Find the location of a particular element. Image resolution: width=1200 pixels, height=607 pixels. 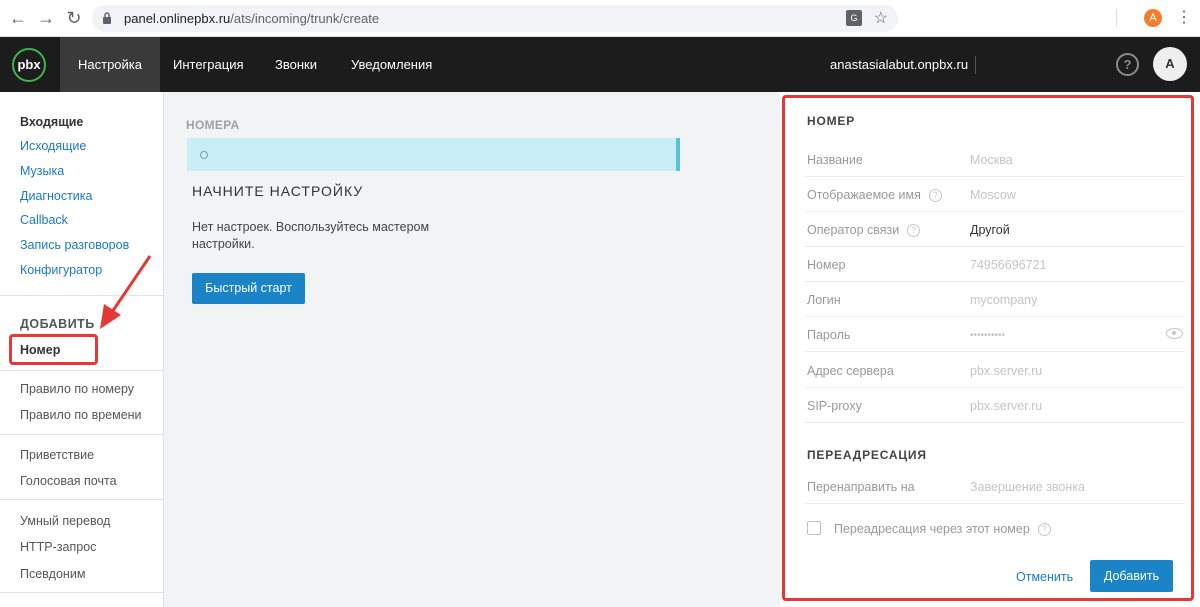

account-domain: anastasialabut.onpbx.ru is located at coordinates (899, 64).